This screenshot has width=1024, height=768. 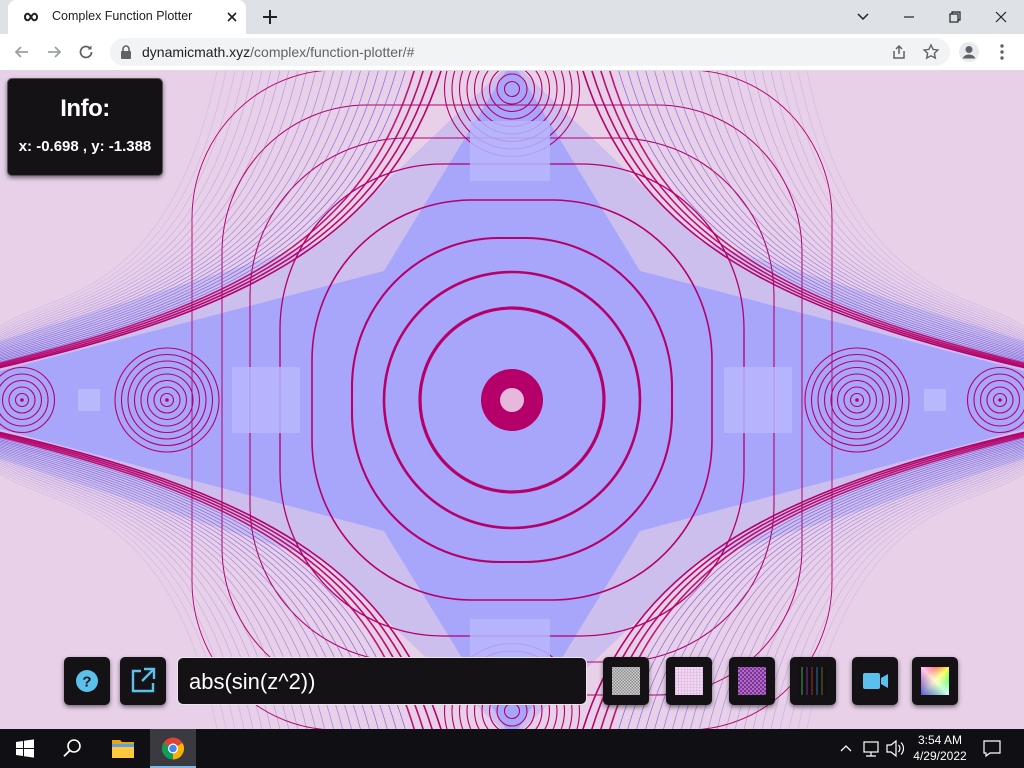 What do you see at coordinates (955, 17) in the screenshot?
I see `restore-icon` at bounding box center [955, 17].